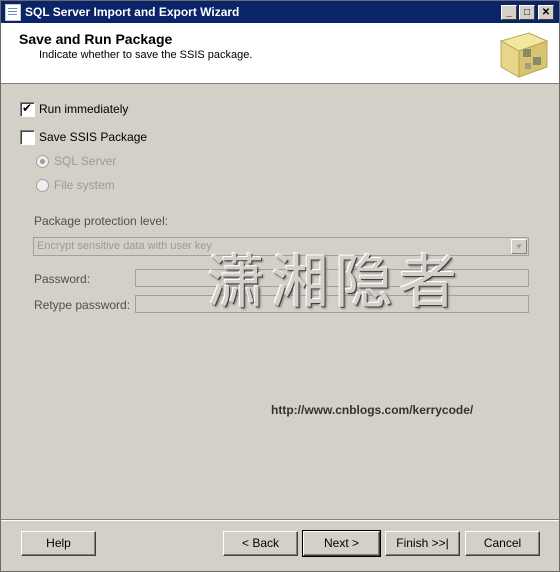  What do you see at coordinates (62, 279) in the screenshot?
I see `password-label: Password:` at bounding box center [62, 279].